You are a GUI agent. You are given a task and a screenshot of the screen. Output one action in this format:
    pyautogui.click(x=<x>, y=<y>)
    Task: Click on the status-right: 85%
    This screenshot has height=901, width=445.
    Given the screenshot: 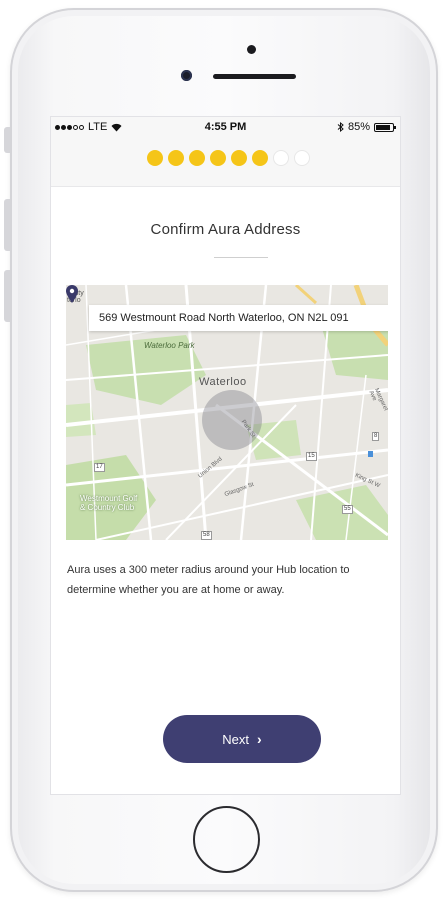 What is the action you would take?
    pyautogui.click(x=366, y=127)
    